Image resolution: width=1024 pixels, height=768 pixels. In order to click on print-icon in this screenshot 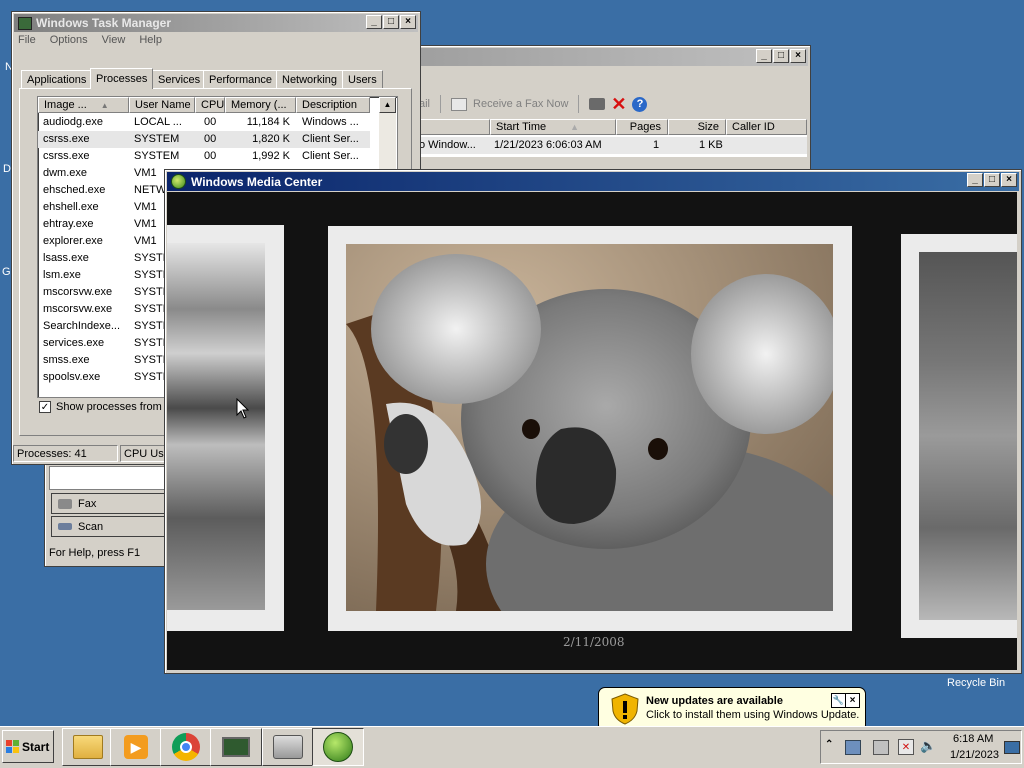, I will do `click(597, 104)`.